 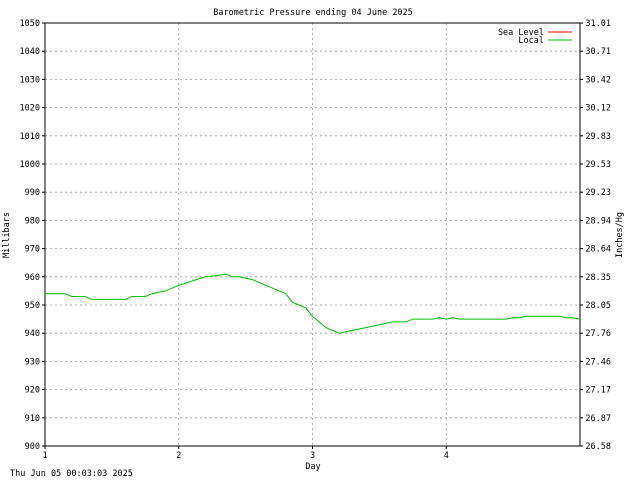 What do you see at coordinates (598, 419) in the screenshot?
I see `y2-tick-label: 26.87` at bounding box center [598, 419].